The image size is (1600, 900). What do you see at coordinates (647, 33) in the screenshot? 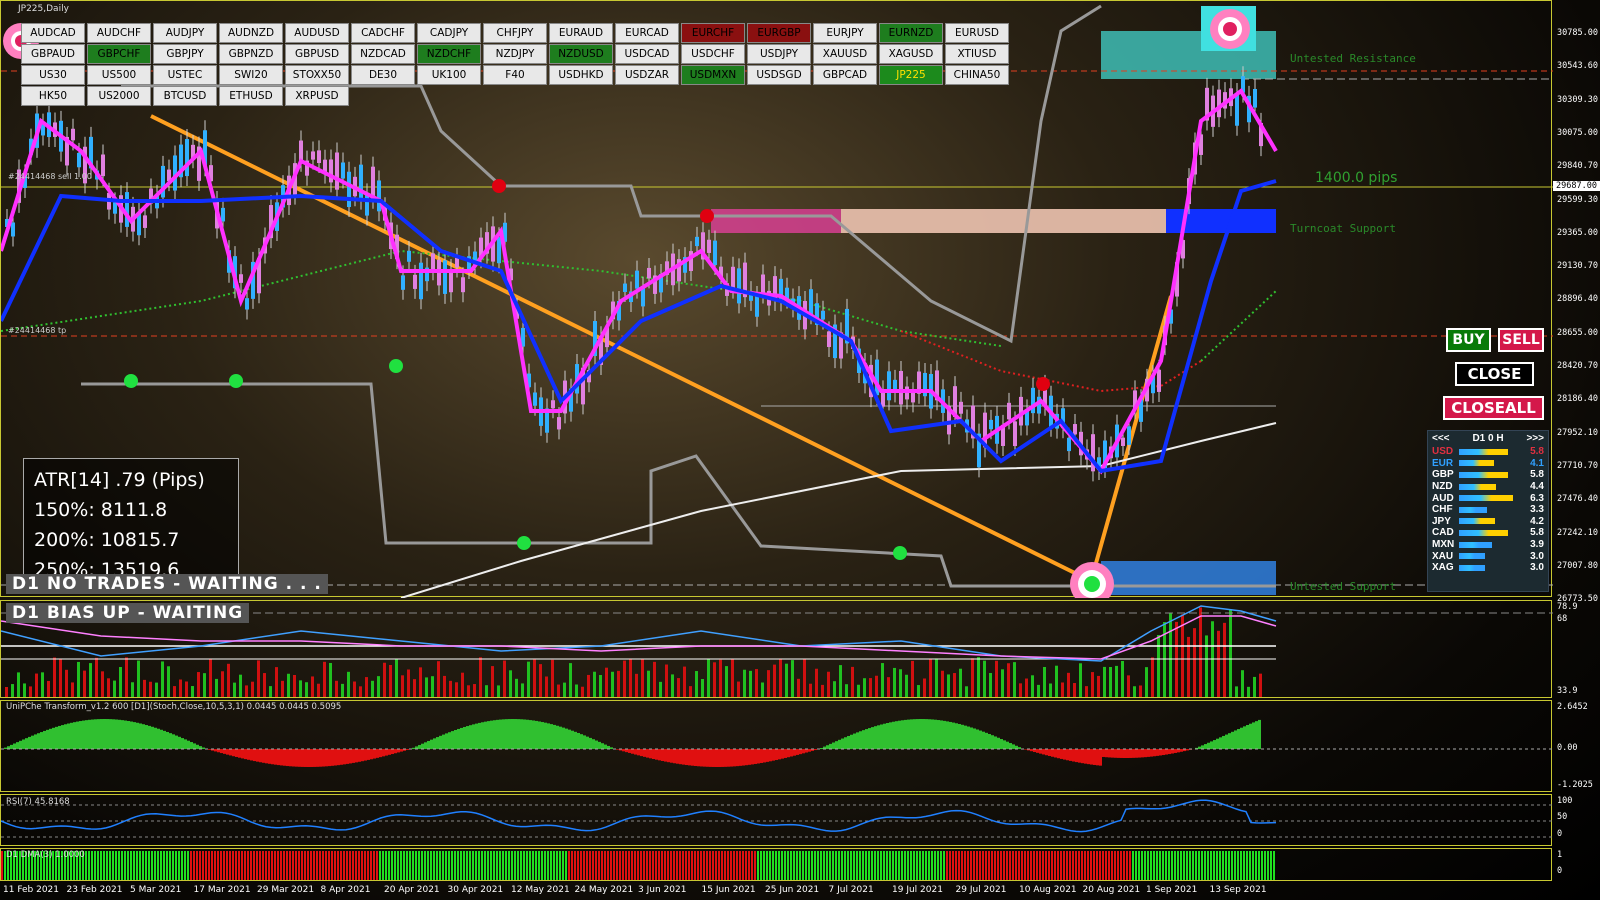
I see `symbol-button-eurcad: EURCAD` at bounding box center [647, 33].